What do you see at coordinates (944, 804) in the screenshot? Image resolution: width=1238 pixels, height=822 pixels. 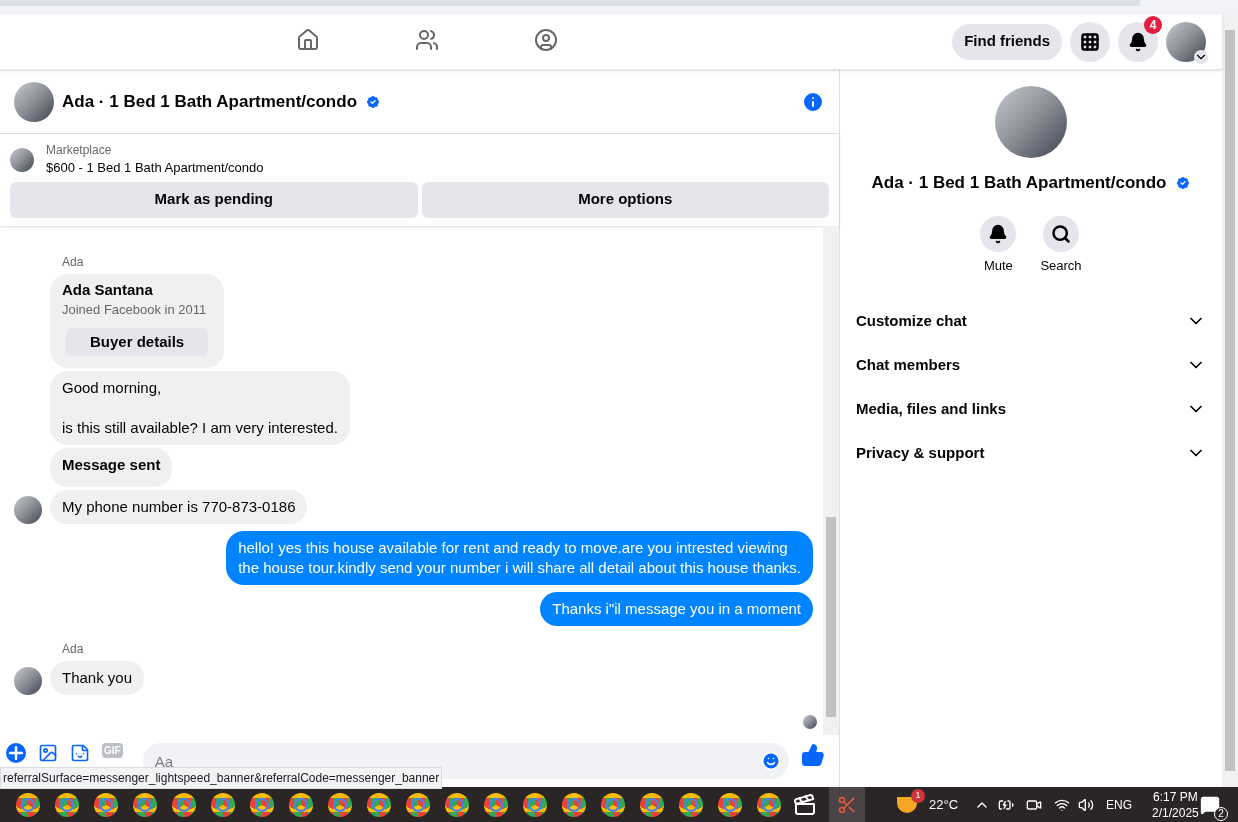 I see `temperature: 22°C` at bounding box center [944, 804].